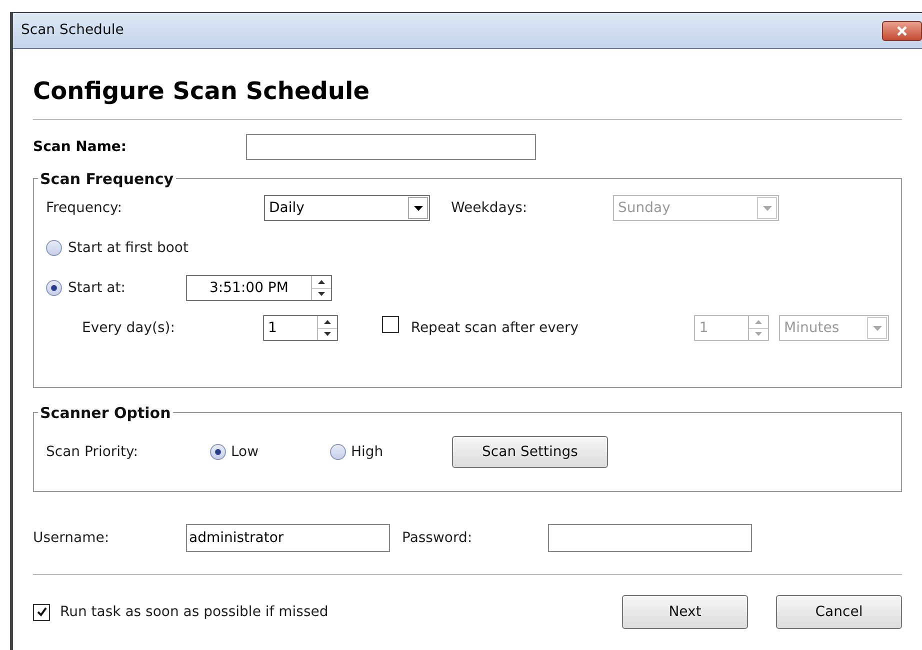  I want to click on checkbox, so click(41, 612).